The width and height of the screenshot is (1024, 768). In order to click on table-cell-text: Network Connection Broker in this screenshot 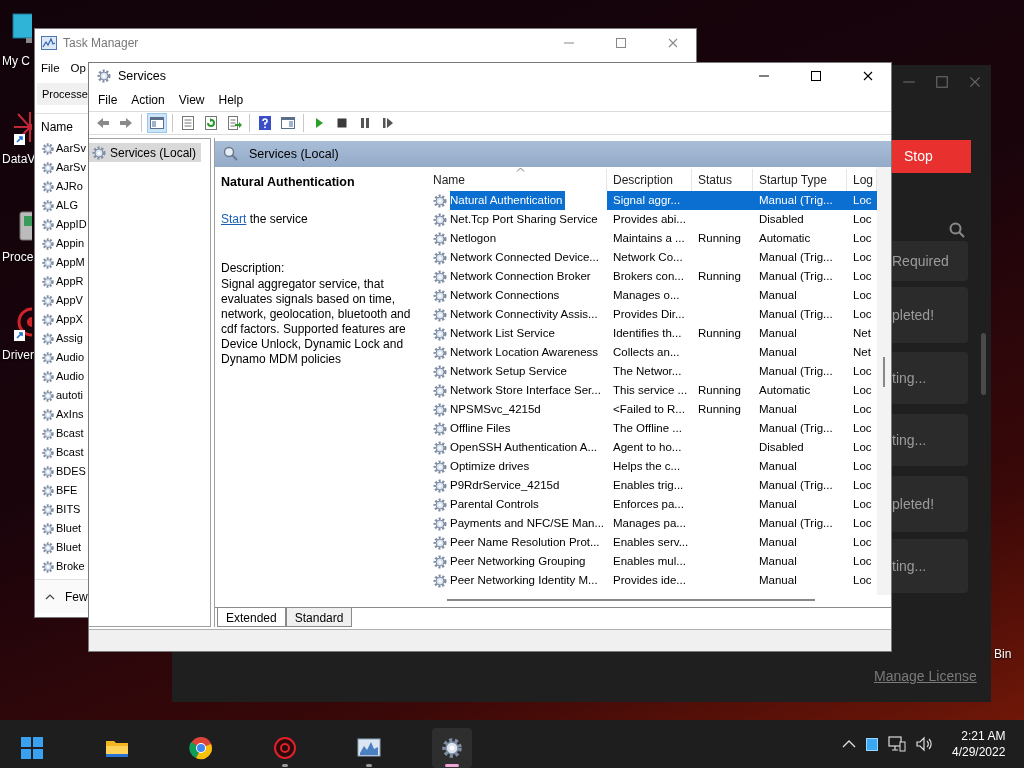, I will do `click(521, 276)`.